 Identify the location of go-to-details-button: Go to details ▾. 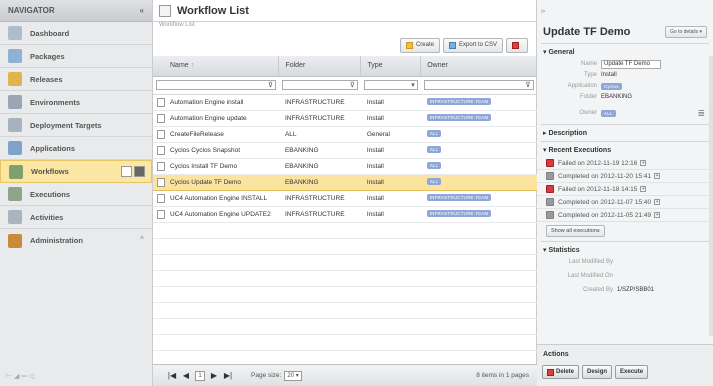
(686, 32).